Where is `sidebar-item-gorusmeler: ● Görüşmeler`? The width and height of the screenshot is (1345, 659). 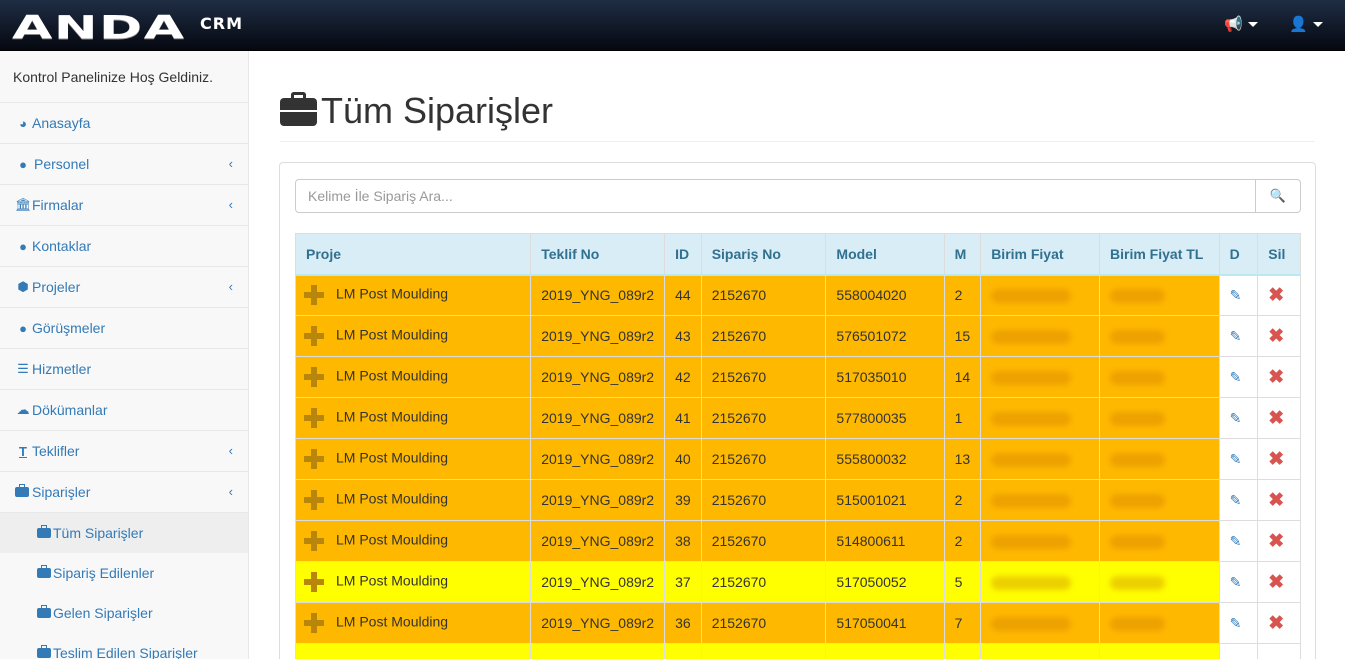 sidebar-item-gorusmeler: ● Görüşmeler is located at coordinates (124, 328).